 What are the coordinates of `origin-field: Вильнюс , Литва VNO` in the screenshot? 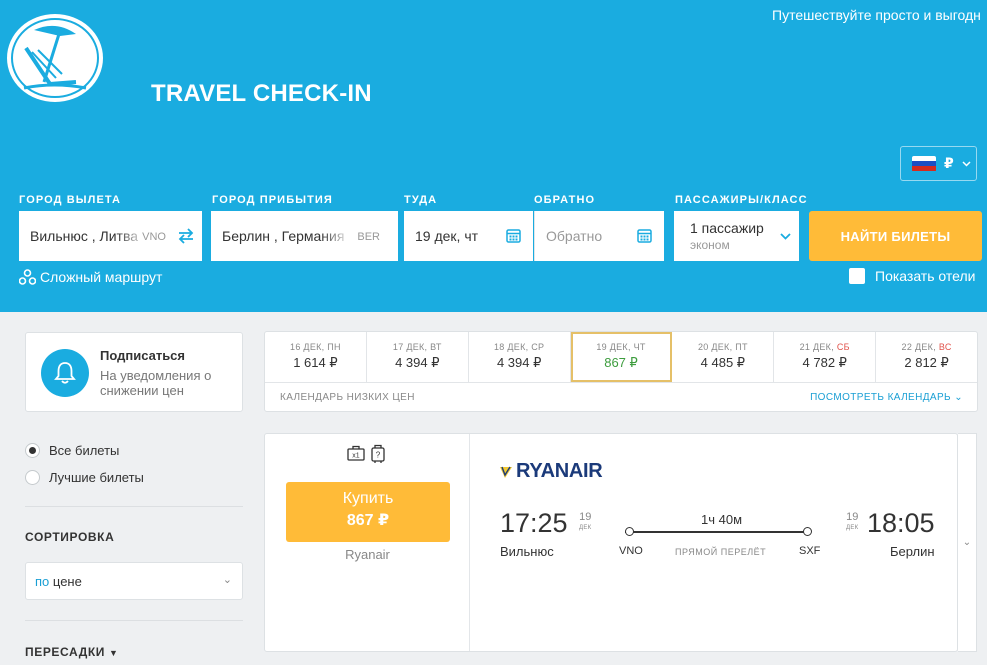 It's located at (110, 236).